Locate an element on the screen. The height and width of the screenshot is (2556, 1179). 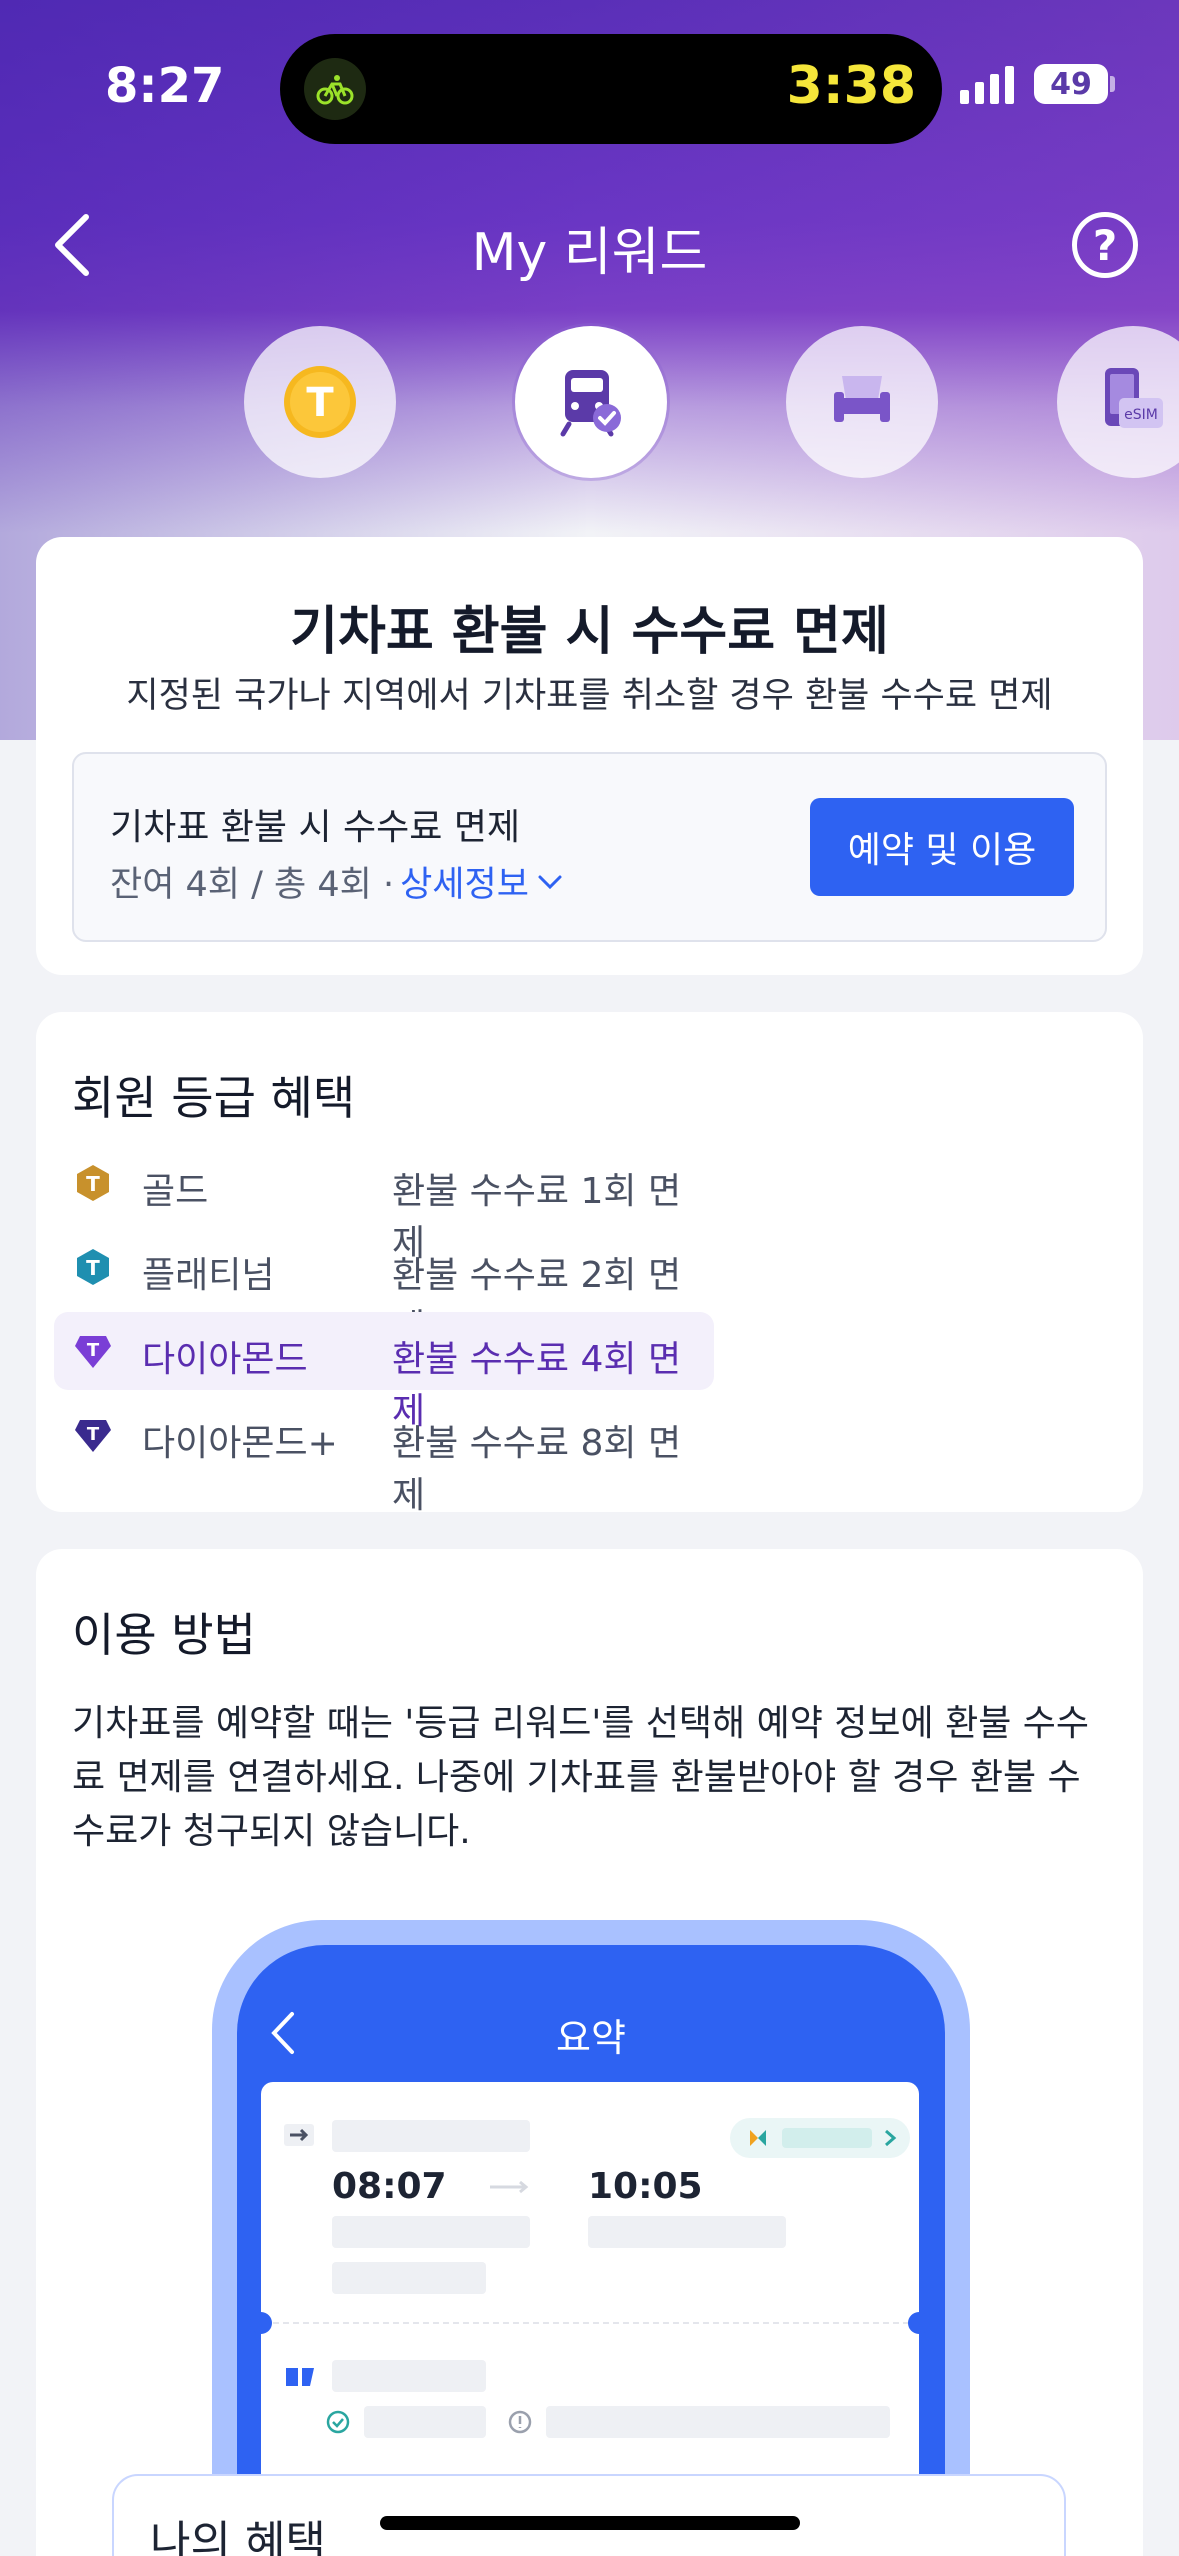
battery-tip is located at coordinates (1112, 84).